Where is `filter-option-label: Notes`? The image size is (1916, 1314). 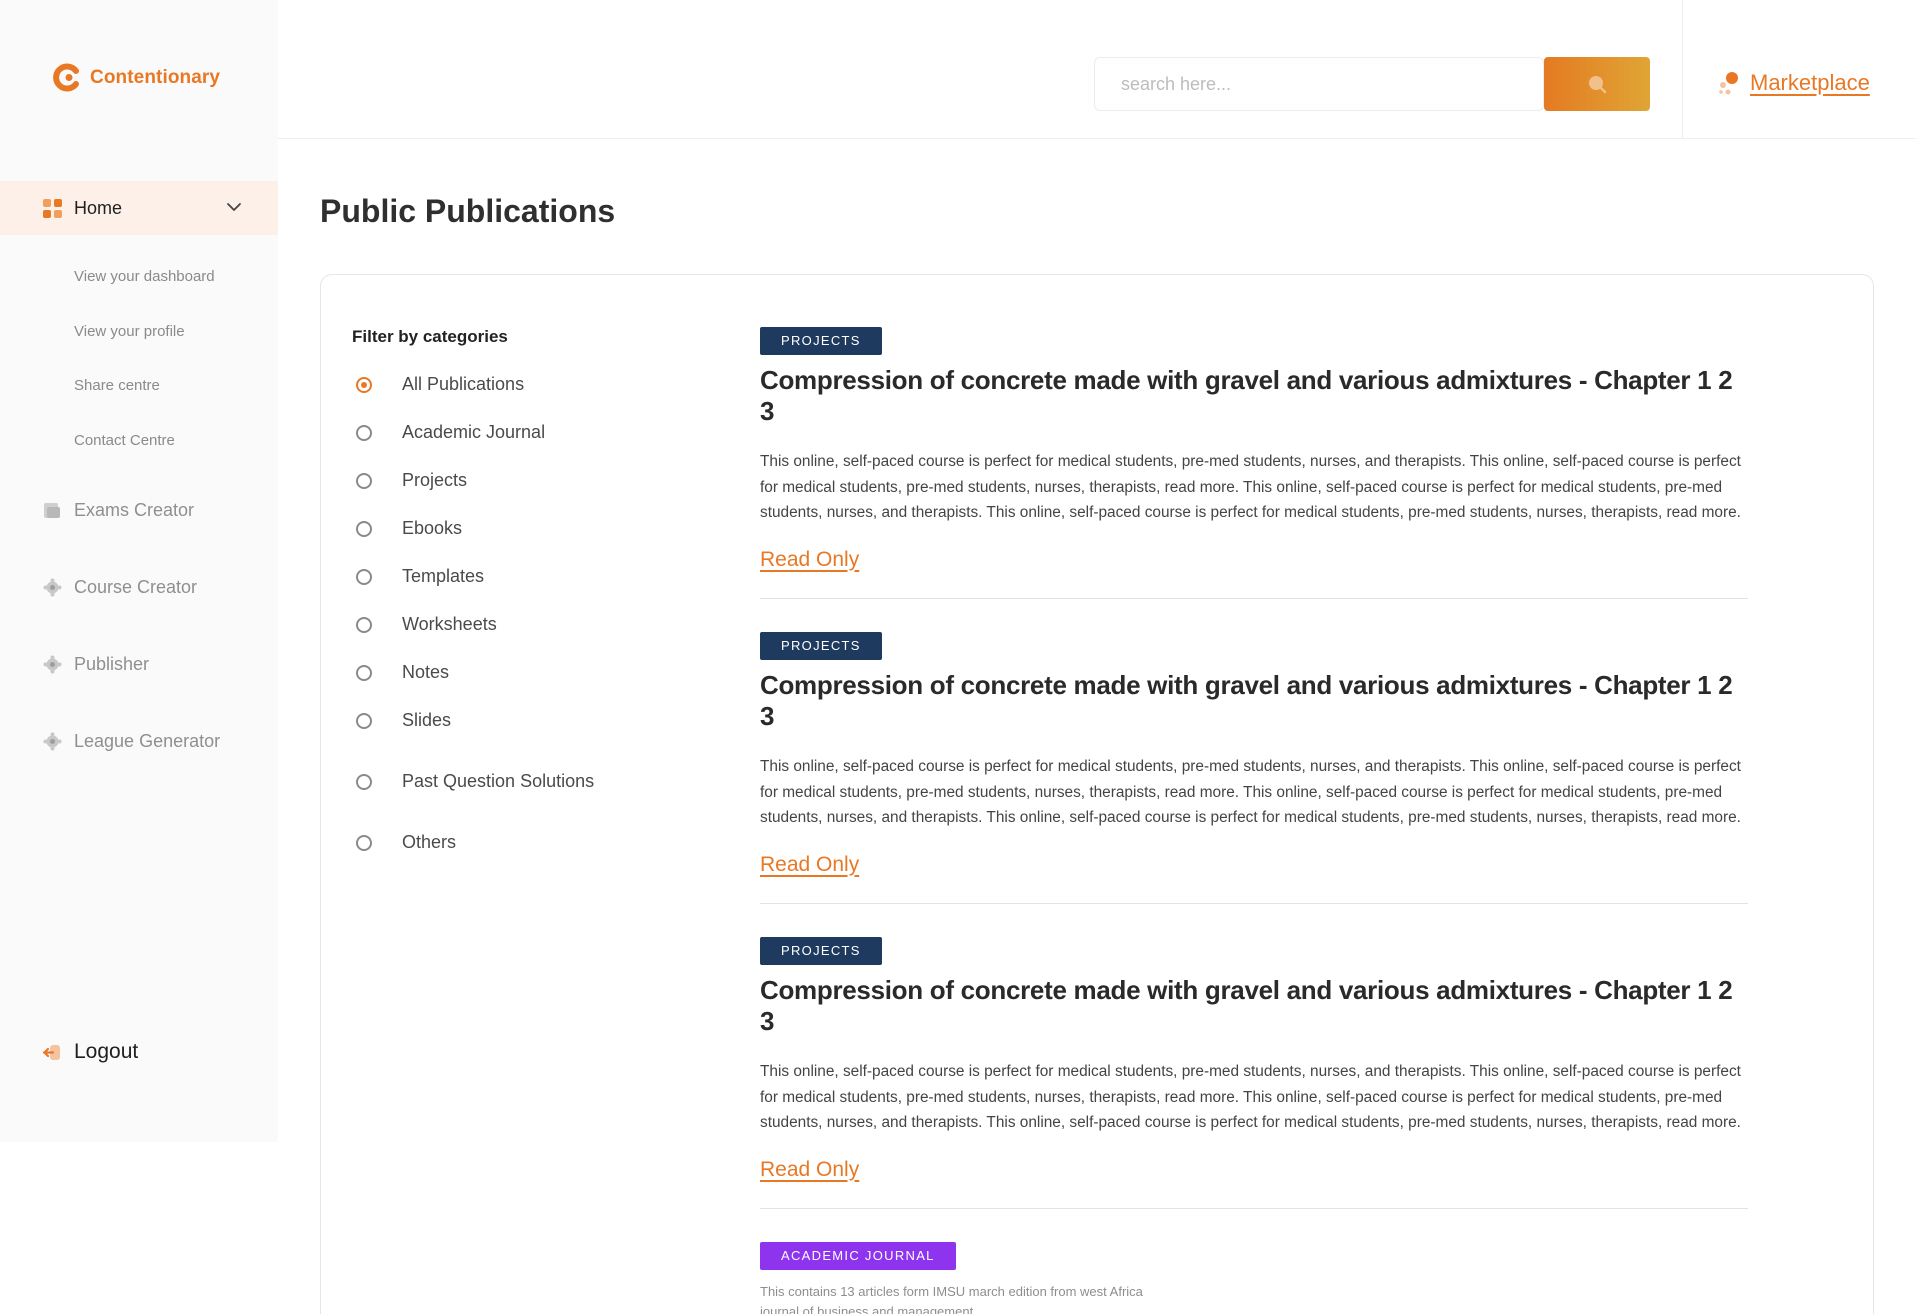 filter-option-label: Notes is located at coordinates (426, 672).